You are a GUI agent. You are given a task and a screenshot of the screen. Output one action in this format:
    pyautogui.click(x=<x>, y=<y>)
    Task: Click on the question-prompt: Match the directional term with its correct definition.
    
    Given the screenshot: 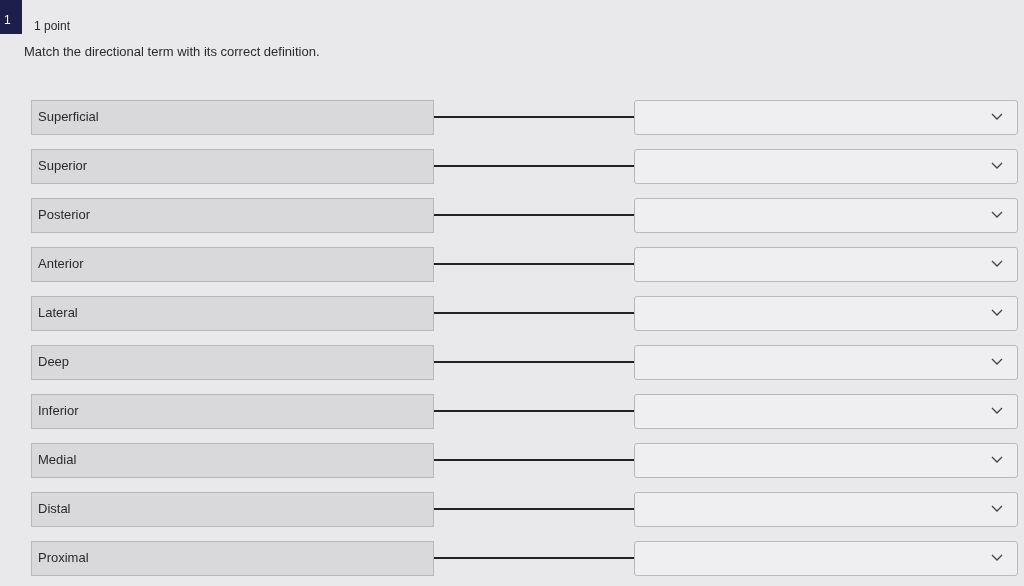 What is the action you would take?
    pyautogui.click(x=172, y=52)
    